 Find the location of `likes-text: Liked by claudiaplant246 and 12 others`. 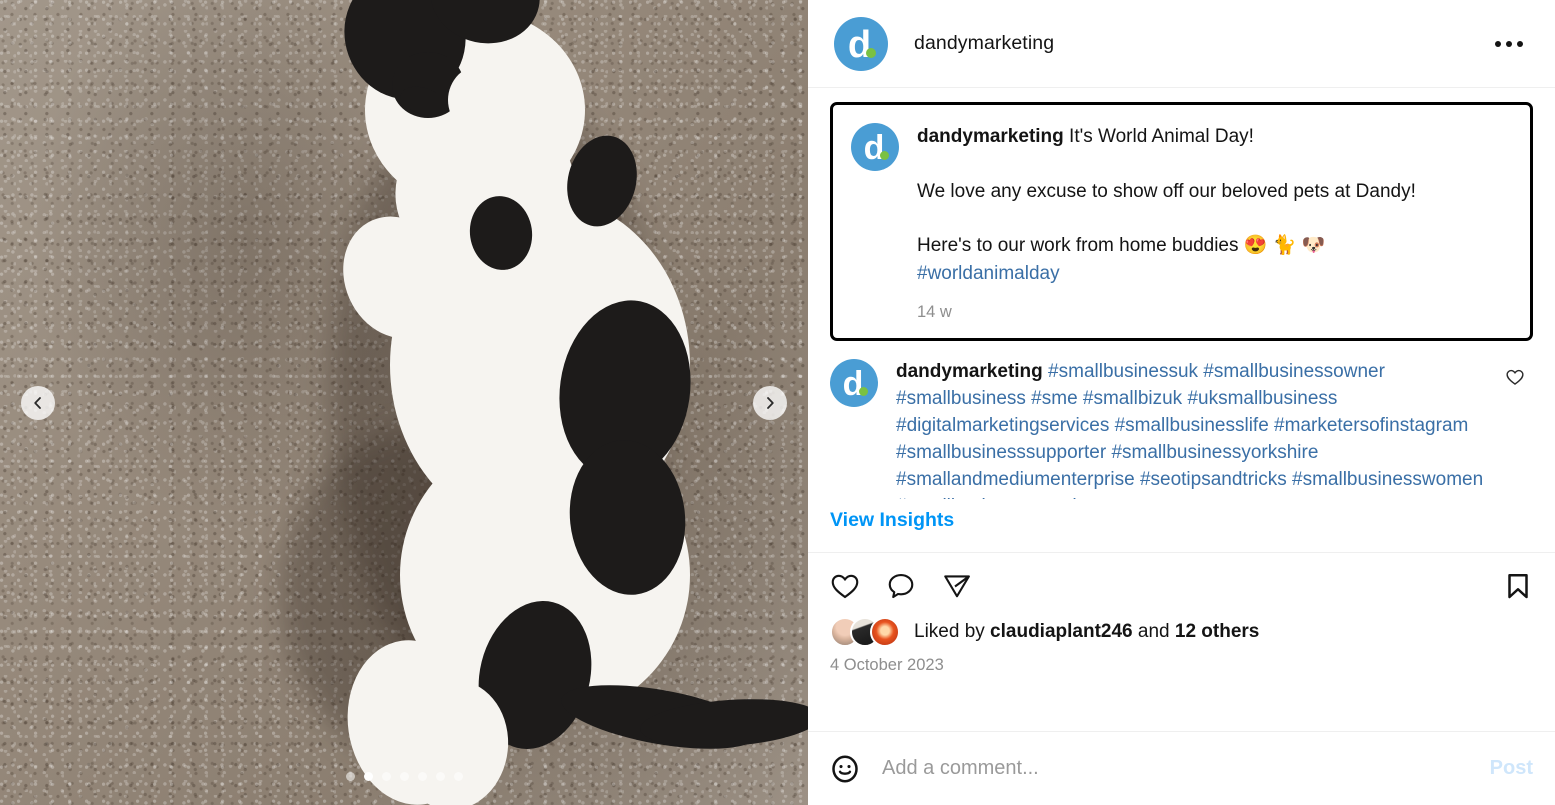

likes-text: Liked by claudiaplant246 and 12 others is located at coordinates (1086, 632).